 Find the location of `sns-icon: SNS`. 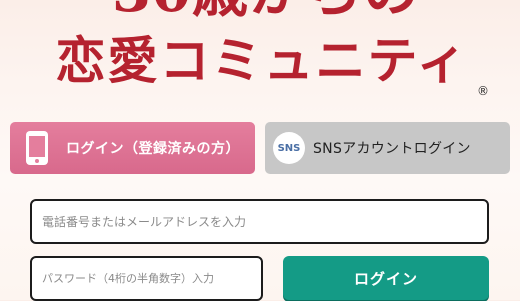

sns-icon: SNS is located at coordinates (289, 148).